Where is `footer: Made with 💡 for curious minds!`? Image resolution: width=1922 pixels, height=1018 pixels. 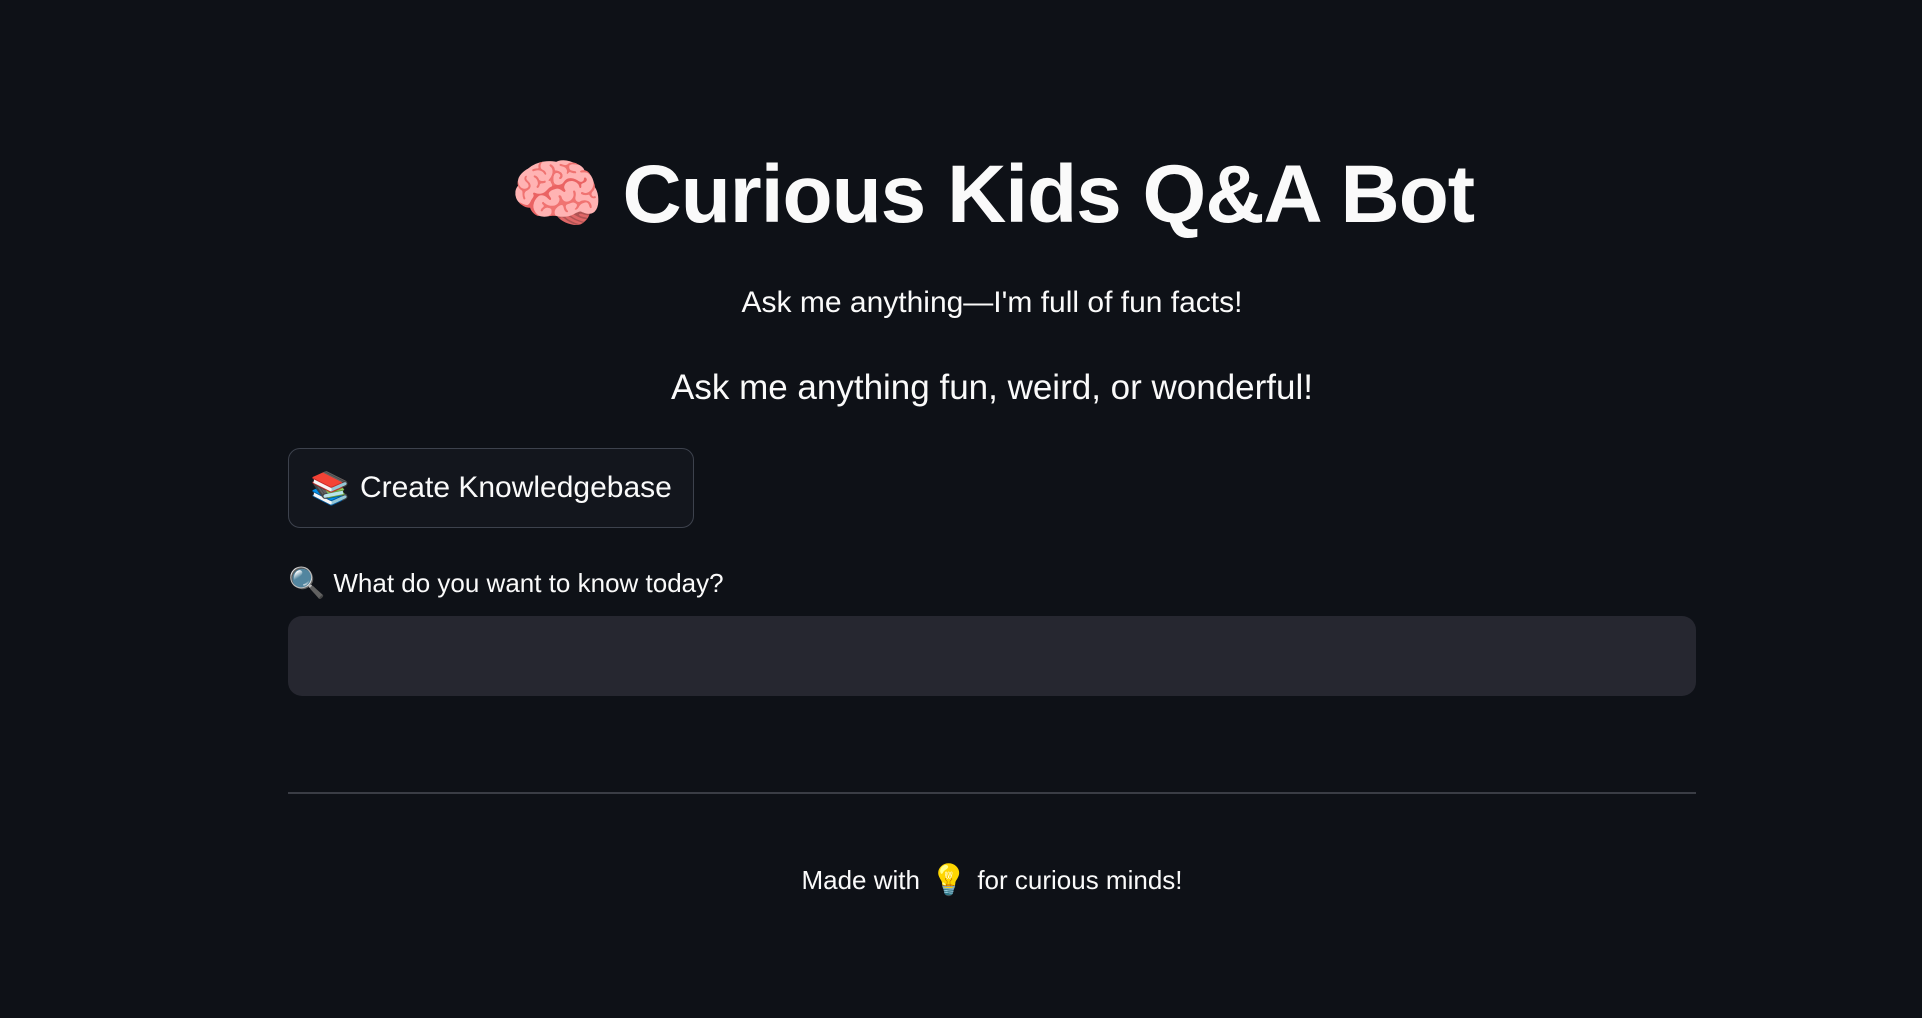 footer: Made with 💡 for curious minds! is located at coordinates (992, 880).